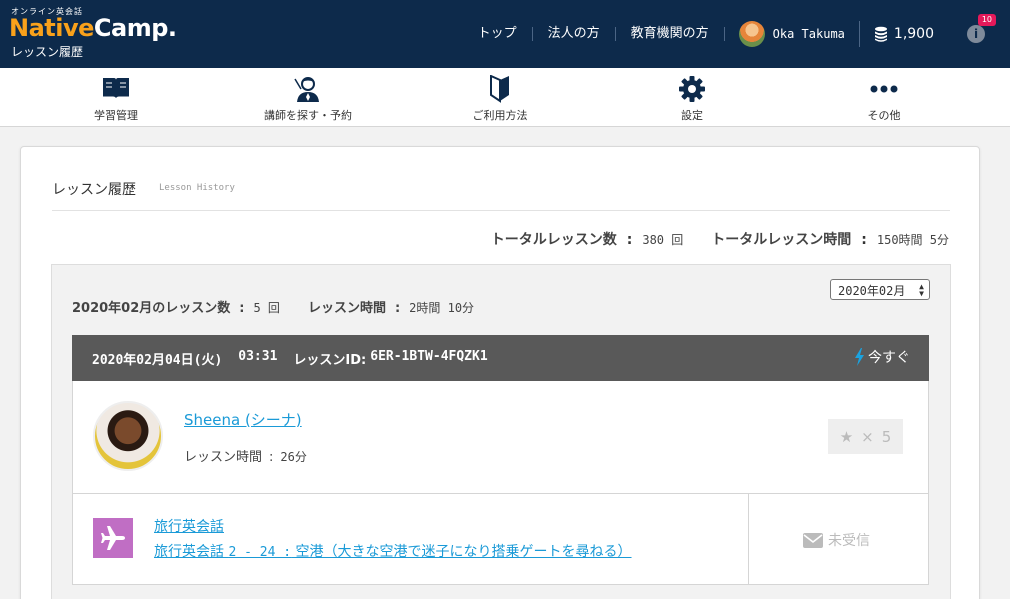  Describe the element at coordinates (116, 115) in the screenshot. I see `nav-learning-label: 学習管理` at that location.